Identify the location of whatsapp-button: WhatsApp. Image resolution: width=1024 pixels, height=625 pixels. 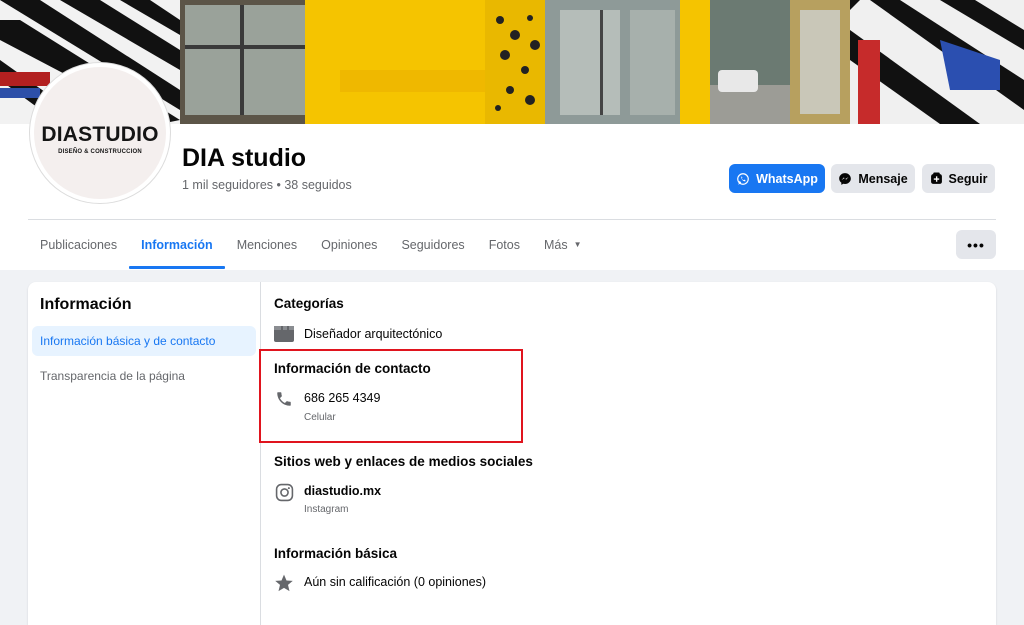
(777, 178).